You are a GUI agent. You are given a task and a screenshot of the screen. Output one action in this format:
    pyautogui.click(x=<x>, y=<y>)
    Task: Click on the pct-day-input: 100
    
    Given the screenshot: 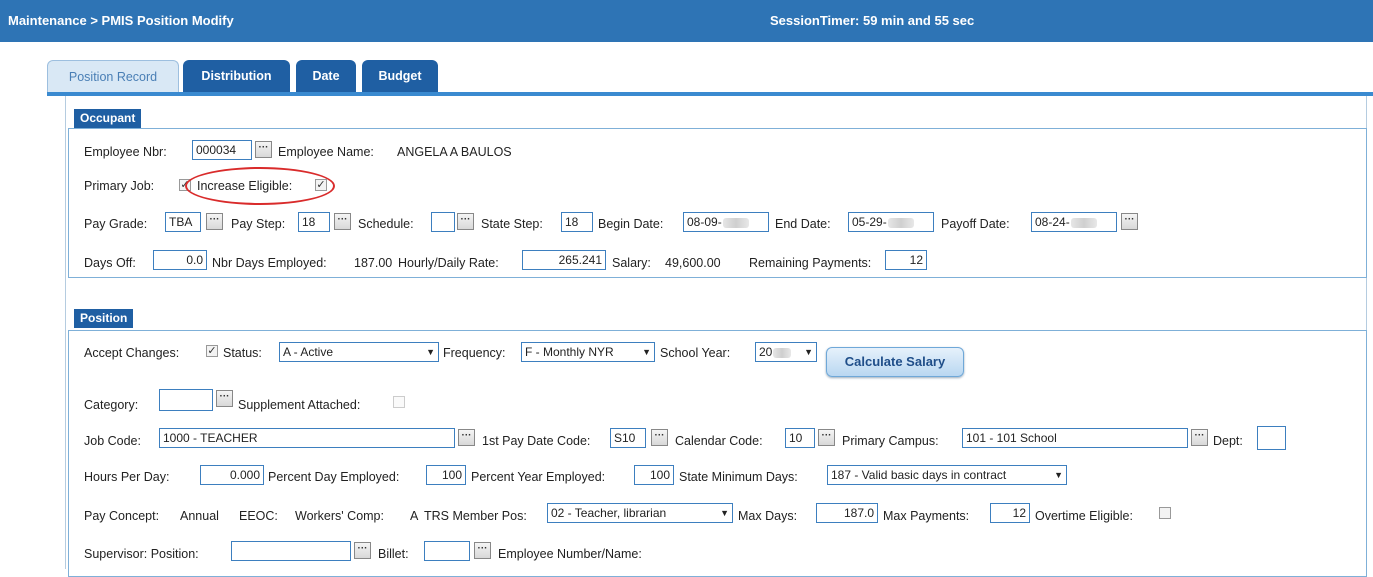 What is the action you would take?
    pyautogui.click(x=446, y=475)
    